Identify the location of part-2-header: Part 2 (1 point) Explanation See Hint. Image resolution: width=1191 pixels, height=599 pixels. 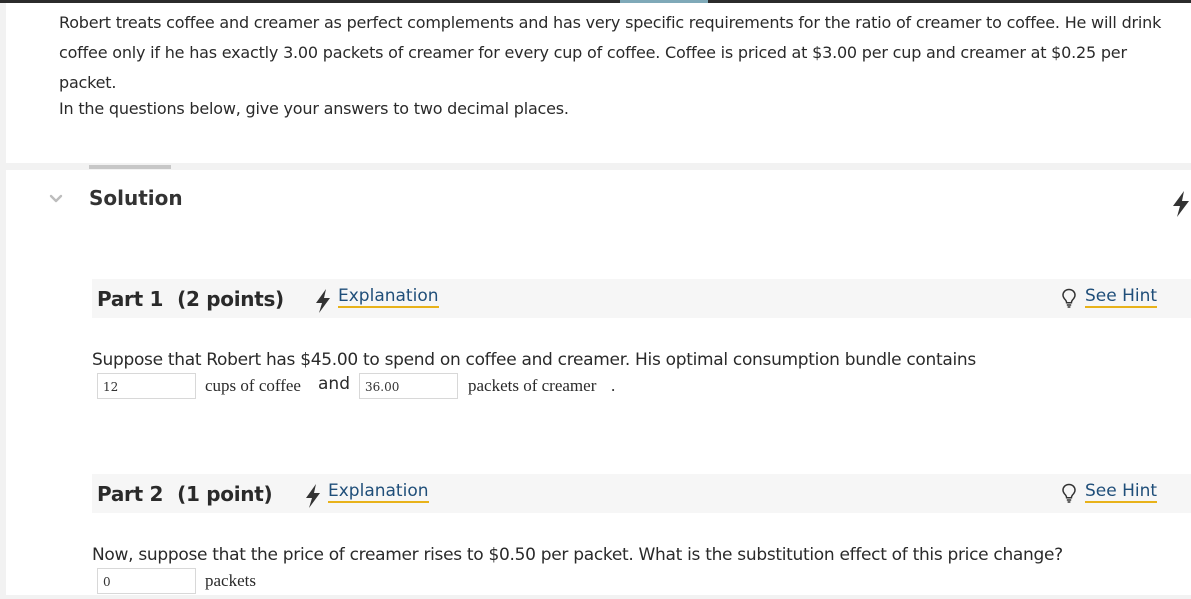
(641, 493).